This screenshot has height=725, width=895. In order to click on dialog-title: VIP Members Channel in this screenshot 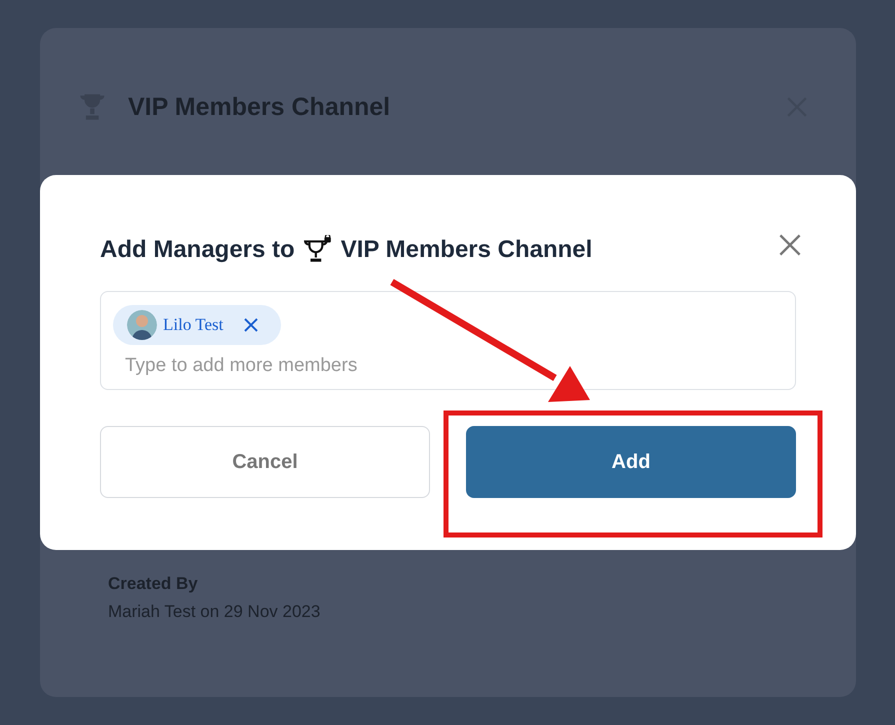, I will do `click(260, 107)`.